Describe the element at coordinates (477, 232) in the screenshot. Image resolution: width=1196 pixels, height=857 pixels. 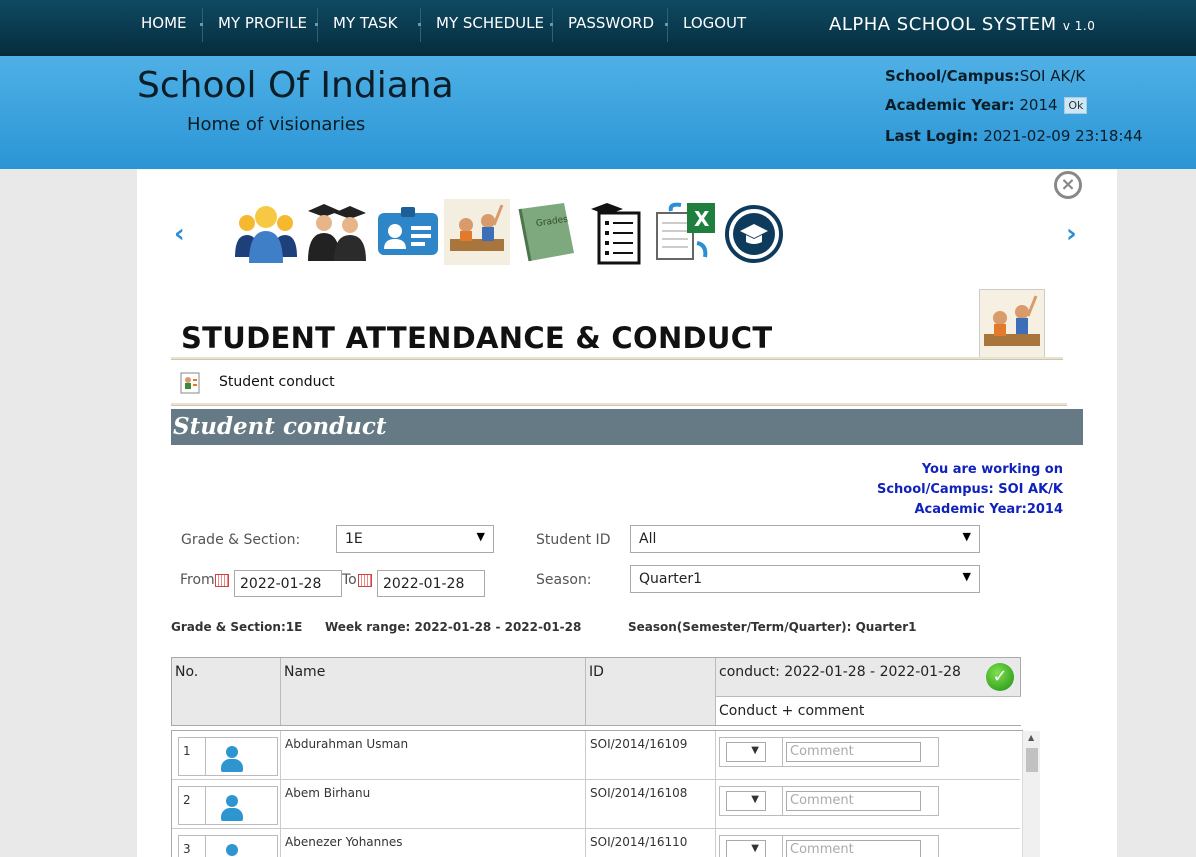
I see `classroom-icon` at that location.